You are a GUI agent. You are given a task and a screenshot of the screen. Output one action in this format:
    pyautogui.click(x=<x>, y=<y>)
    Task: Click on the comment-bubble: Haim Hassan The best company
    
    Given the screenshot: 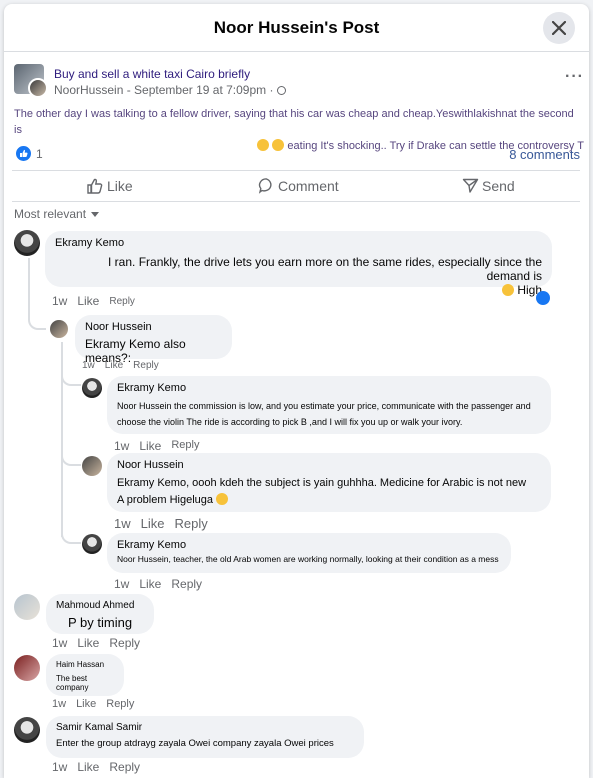 What is the action you would take?
    pyautogui.click(x=85, y=675)
    